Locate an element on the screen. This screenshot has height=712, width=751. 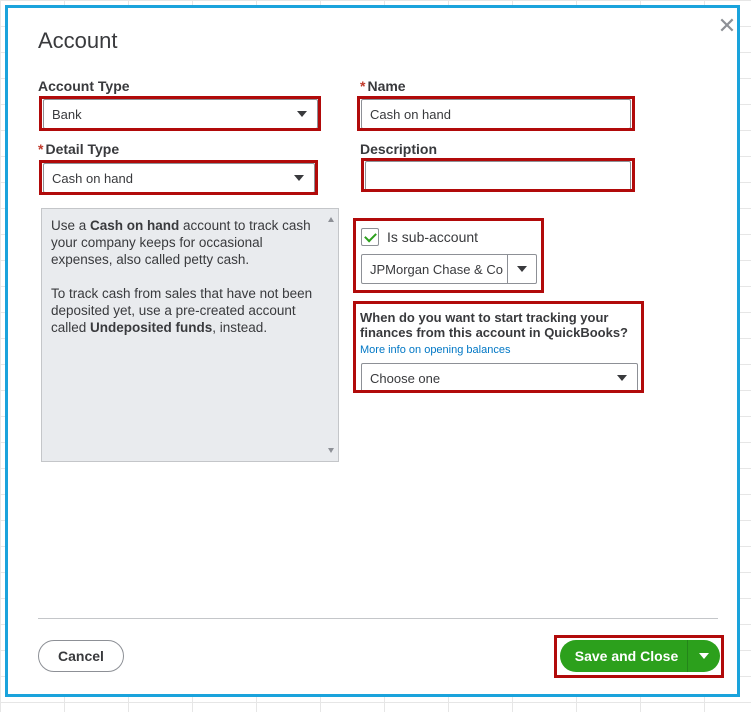
account-type-label: Account Type is located at coordinates (84, 86).